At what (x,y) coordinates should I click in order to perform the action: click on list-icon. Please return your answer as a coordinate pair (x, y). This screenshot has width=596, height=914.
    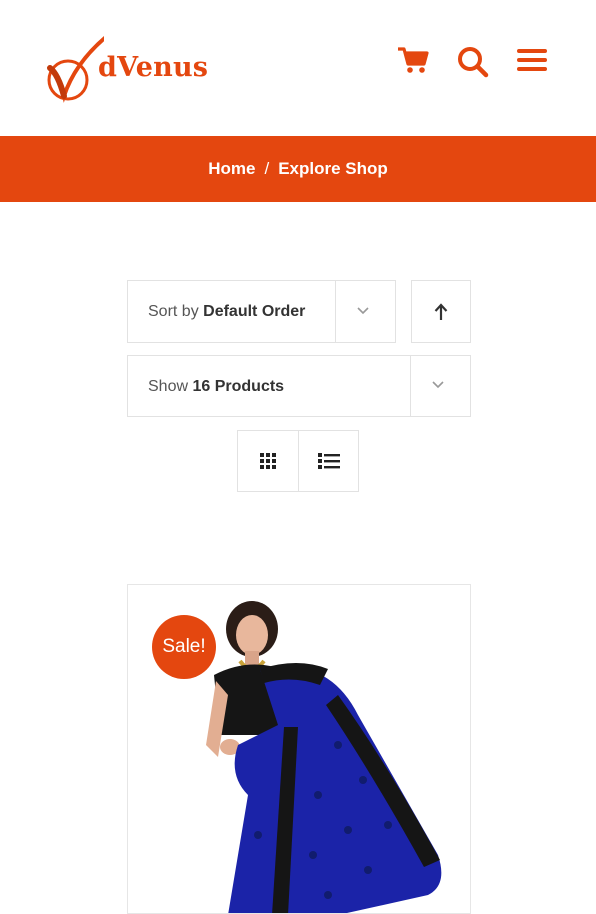
    Looking at the image, I should click on (329, 461).